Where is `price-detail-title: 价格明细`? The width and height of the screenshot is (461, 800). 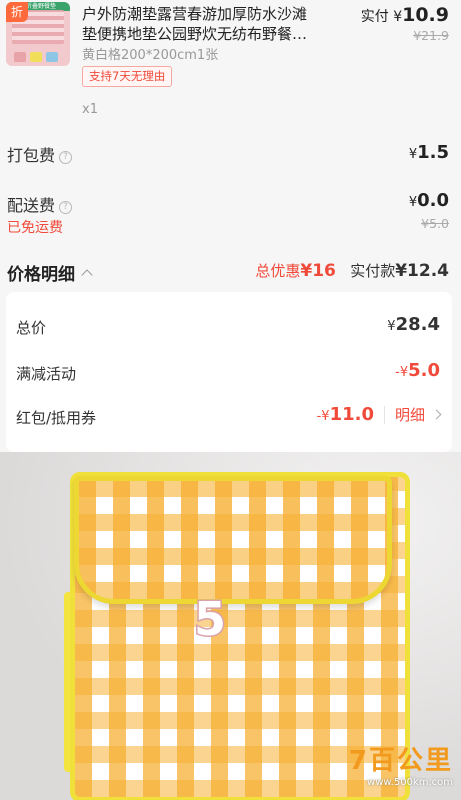
price-detail-title: 价格明细 is located at coordinates (41, 275).